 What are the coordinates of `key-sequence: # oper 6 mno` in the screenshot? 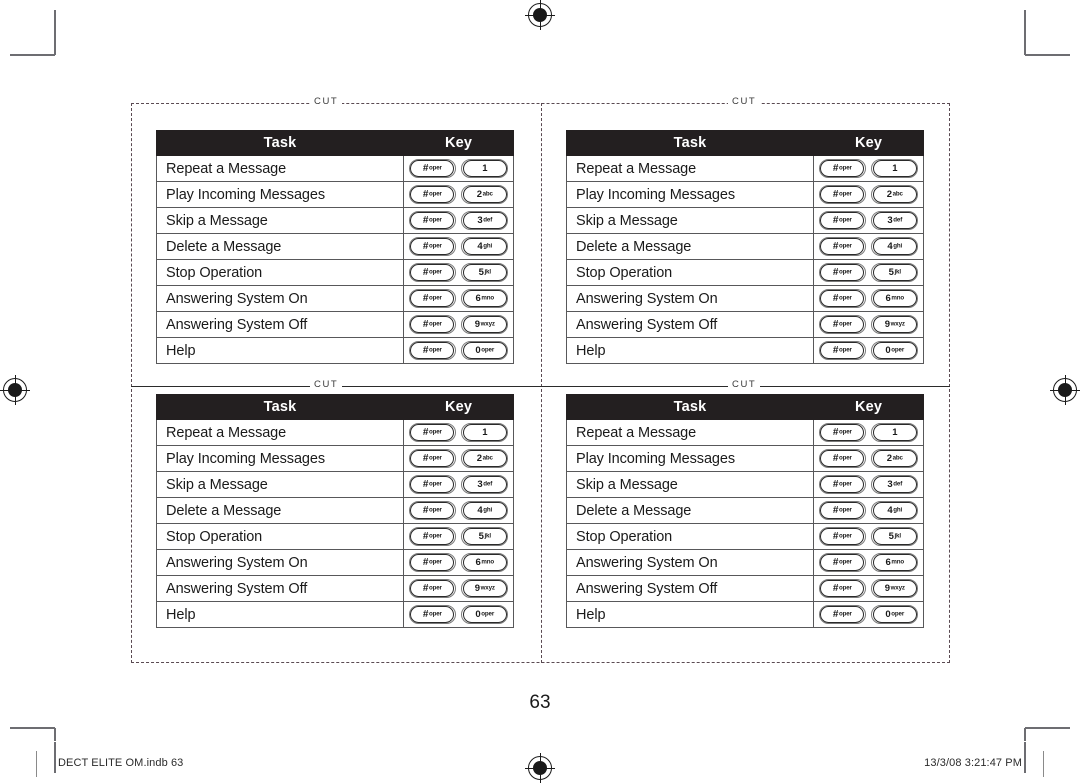 It's located at (458, 562).